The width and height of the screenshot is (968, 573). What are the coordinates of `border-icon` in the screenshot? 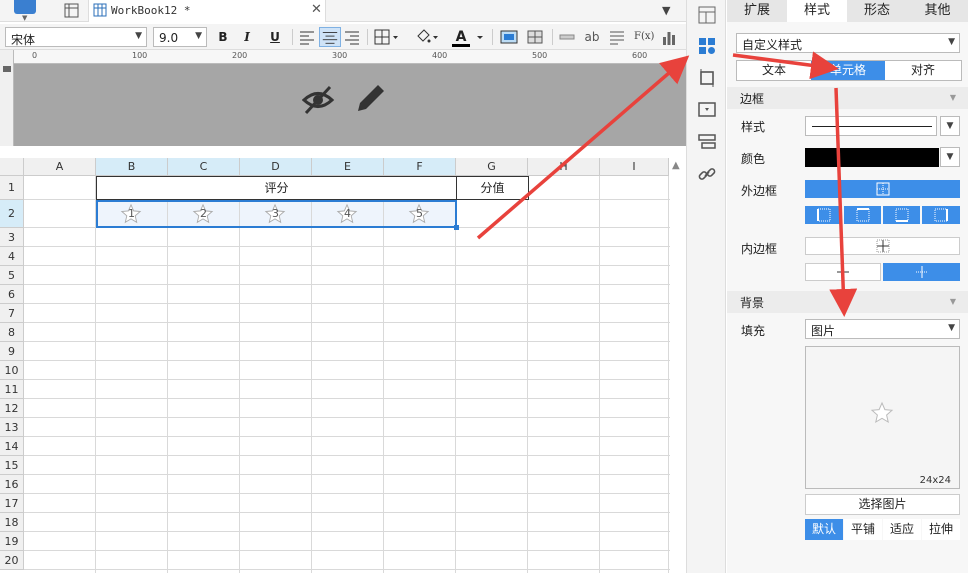 It's located at (387, 37).